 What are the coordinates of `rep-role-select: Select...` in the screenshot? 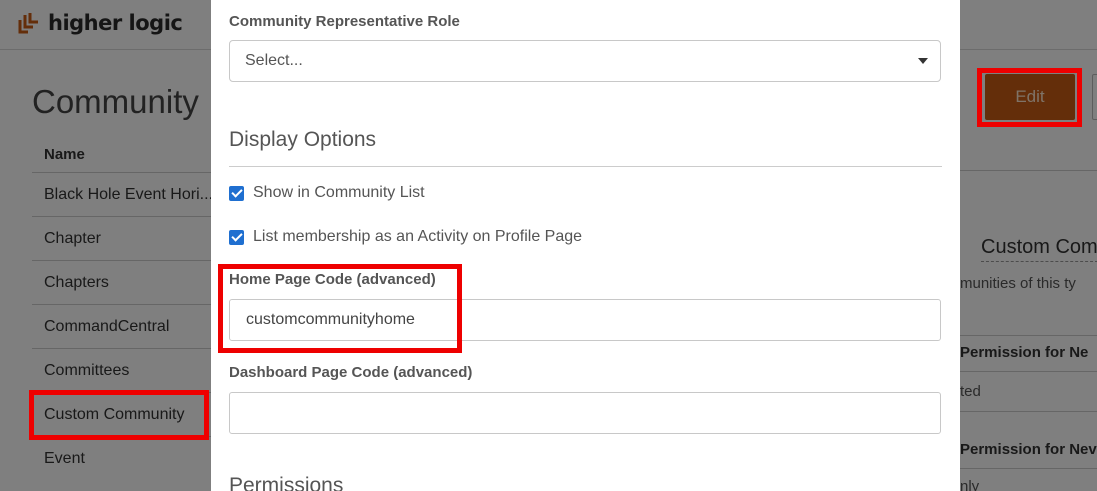 It's located at (585, 61).